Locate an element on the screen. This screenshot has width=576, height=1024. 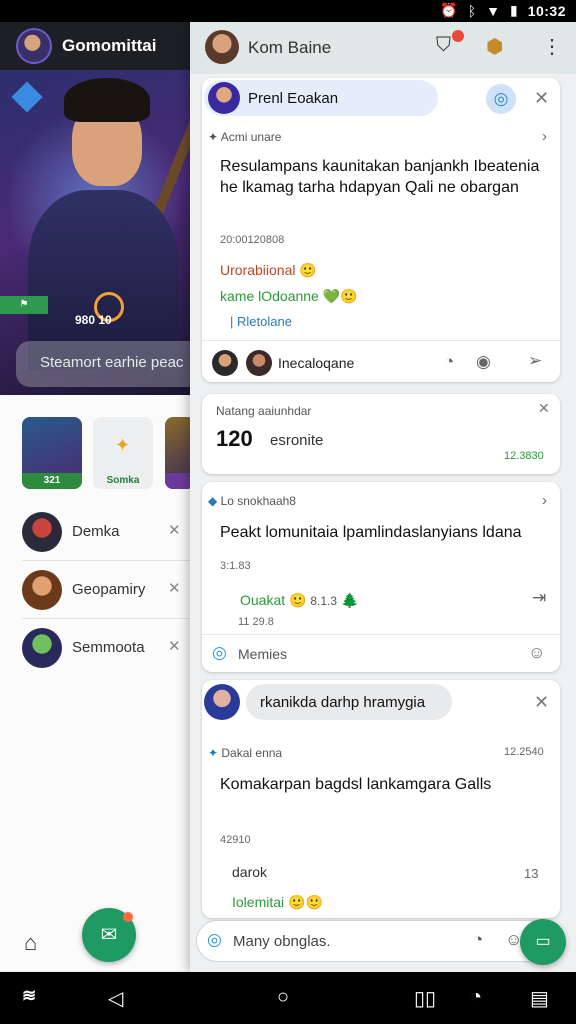
left-header: Gomomittai is located at coordinates (95, 46).